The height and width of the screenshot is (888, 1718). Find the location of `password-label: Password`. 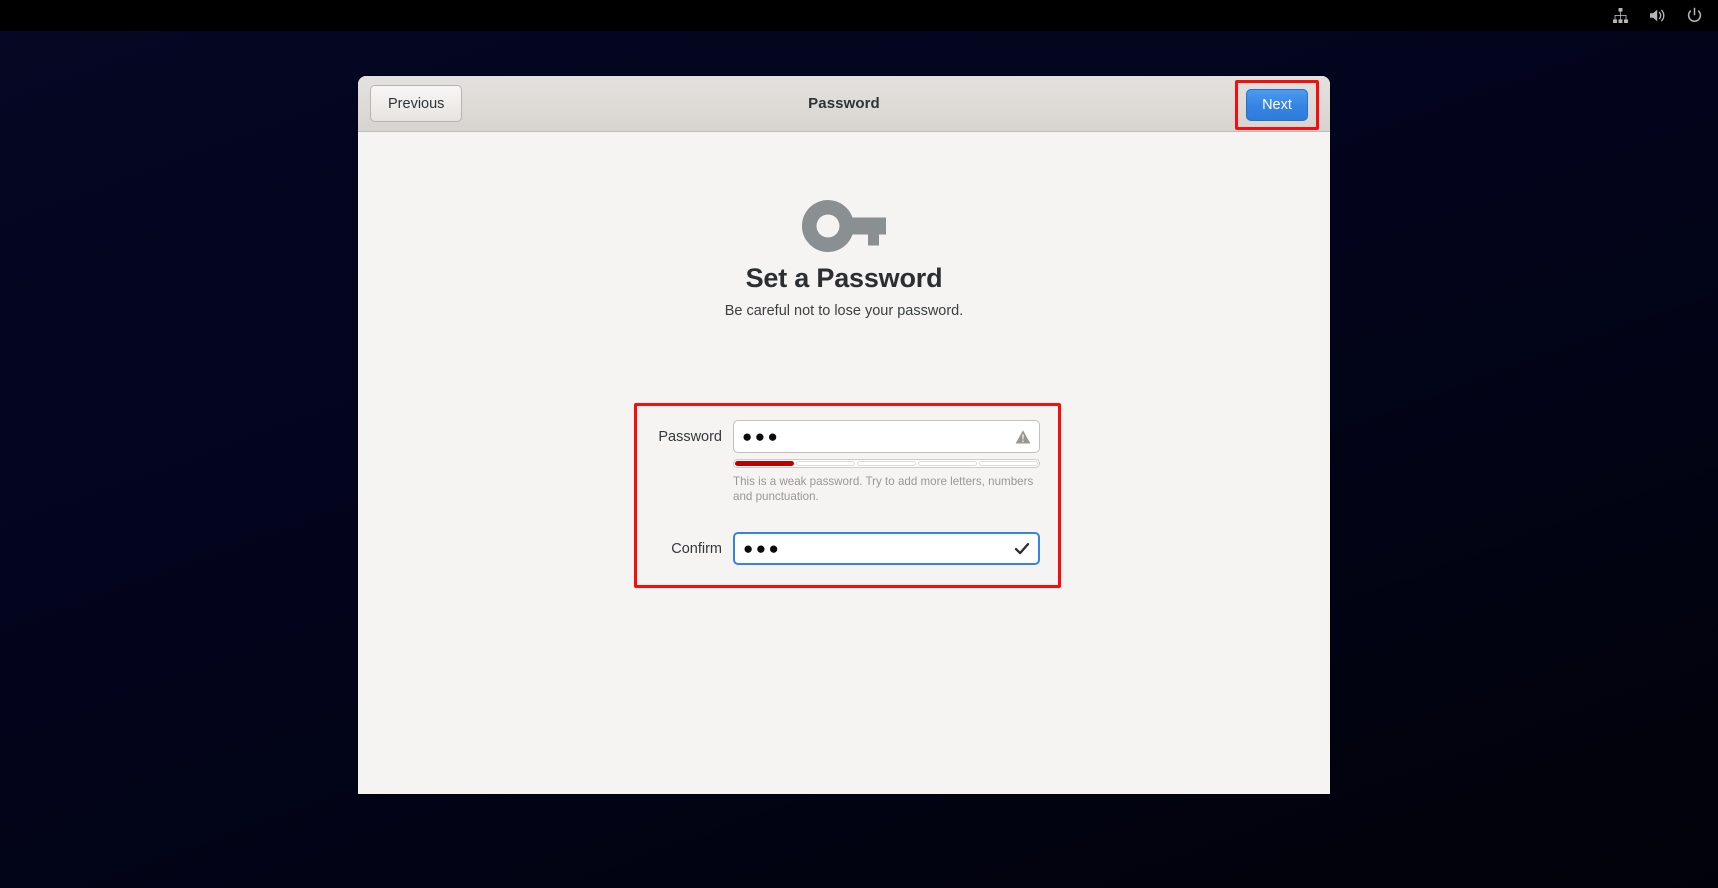

password-label: Password is located at coordinates (690, 437).